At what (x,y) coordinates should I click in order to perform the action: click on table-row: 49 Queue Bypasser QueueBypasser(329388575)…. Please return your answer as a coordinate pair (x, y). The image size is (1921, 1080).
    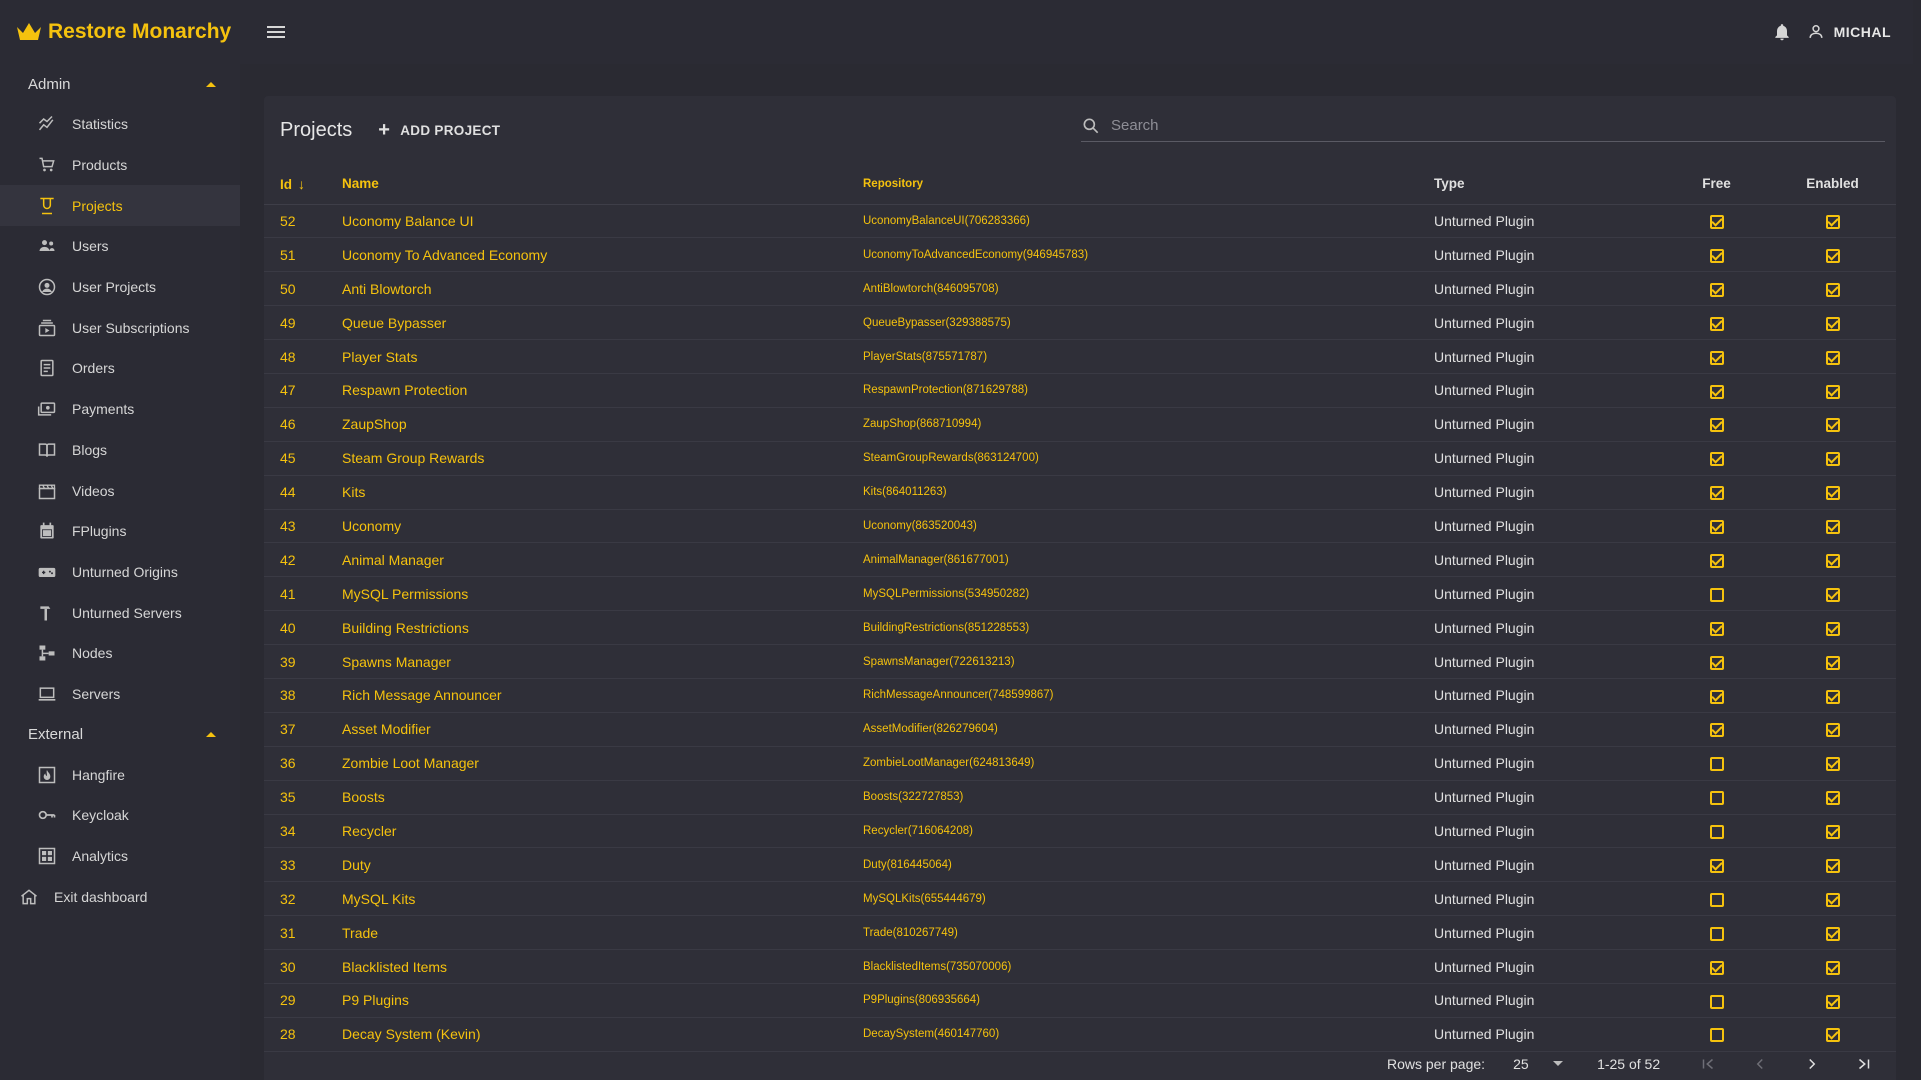
    Looking at the image, I should click on (1080, 323).